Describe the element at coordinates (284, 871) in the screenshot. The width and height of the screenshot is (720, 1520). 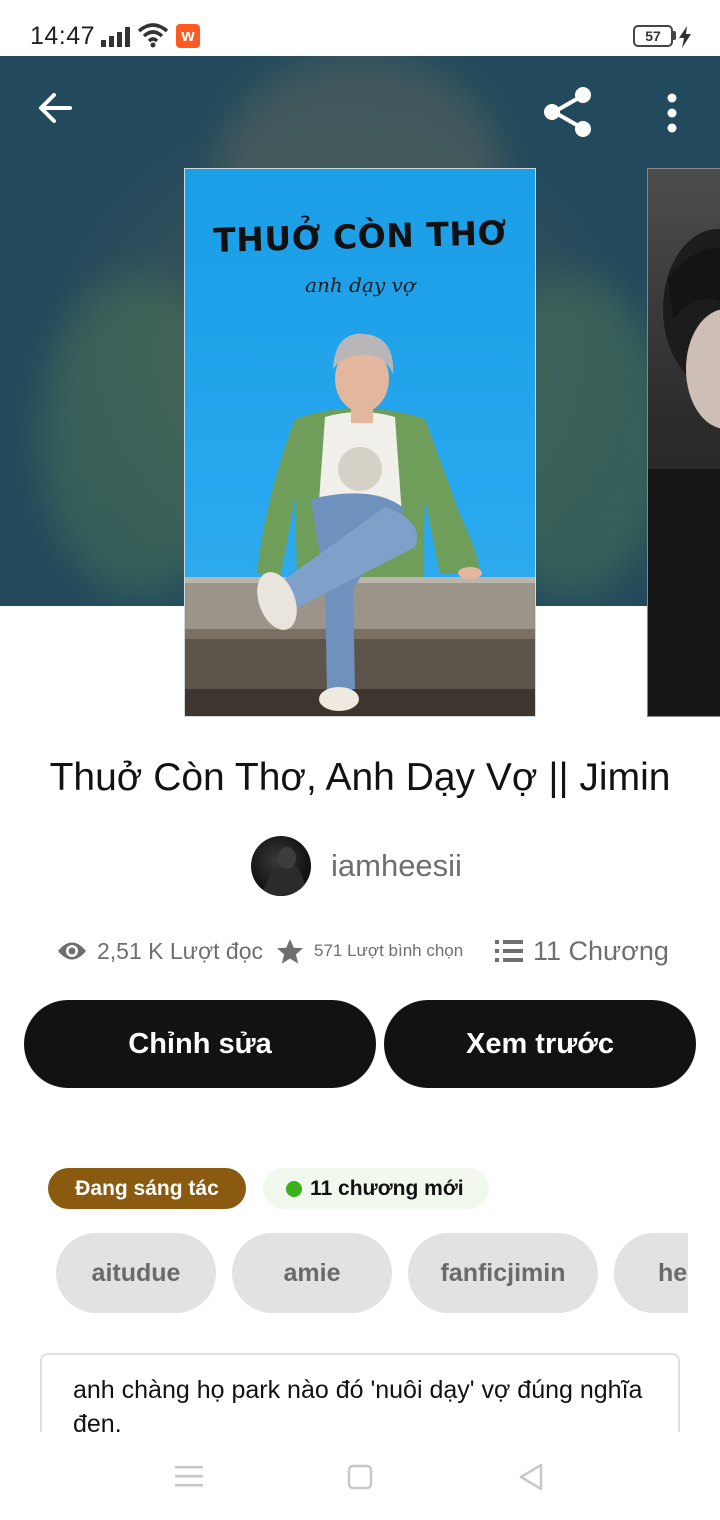
I see `avatar-image` at that location.